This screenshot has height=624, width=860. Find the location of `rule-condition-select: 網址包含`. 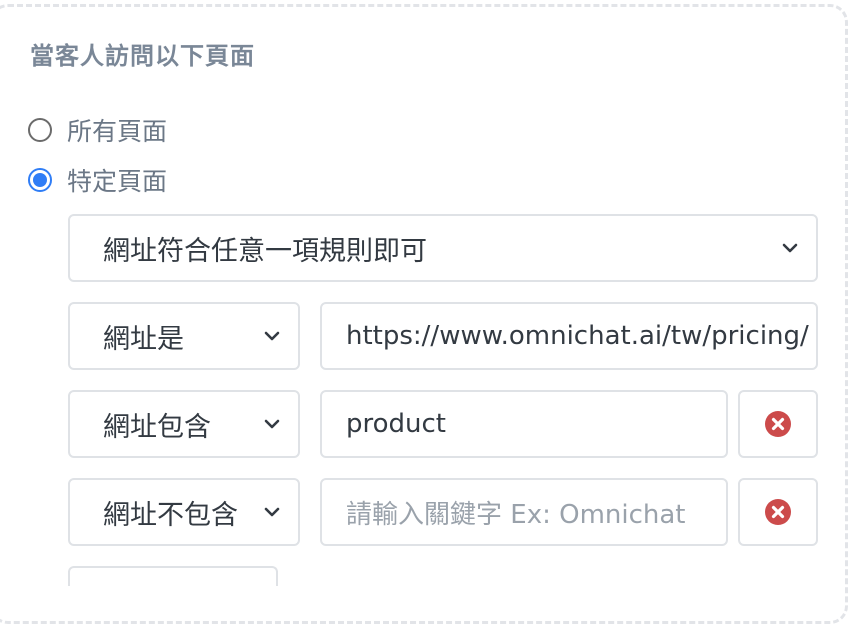

rule-condition-select: 網址包含 is located at coordinates (184, 424).